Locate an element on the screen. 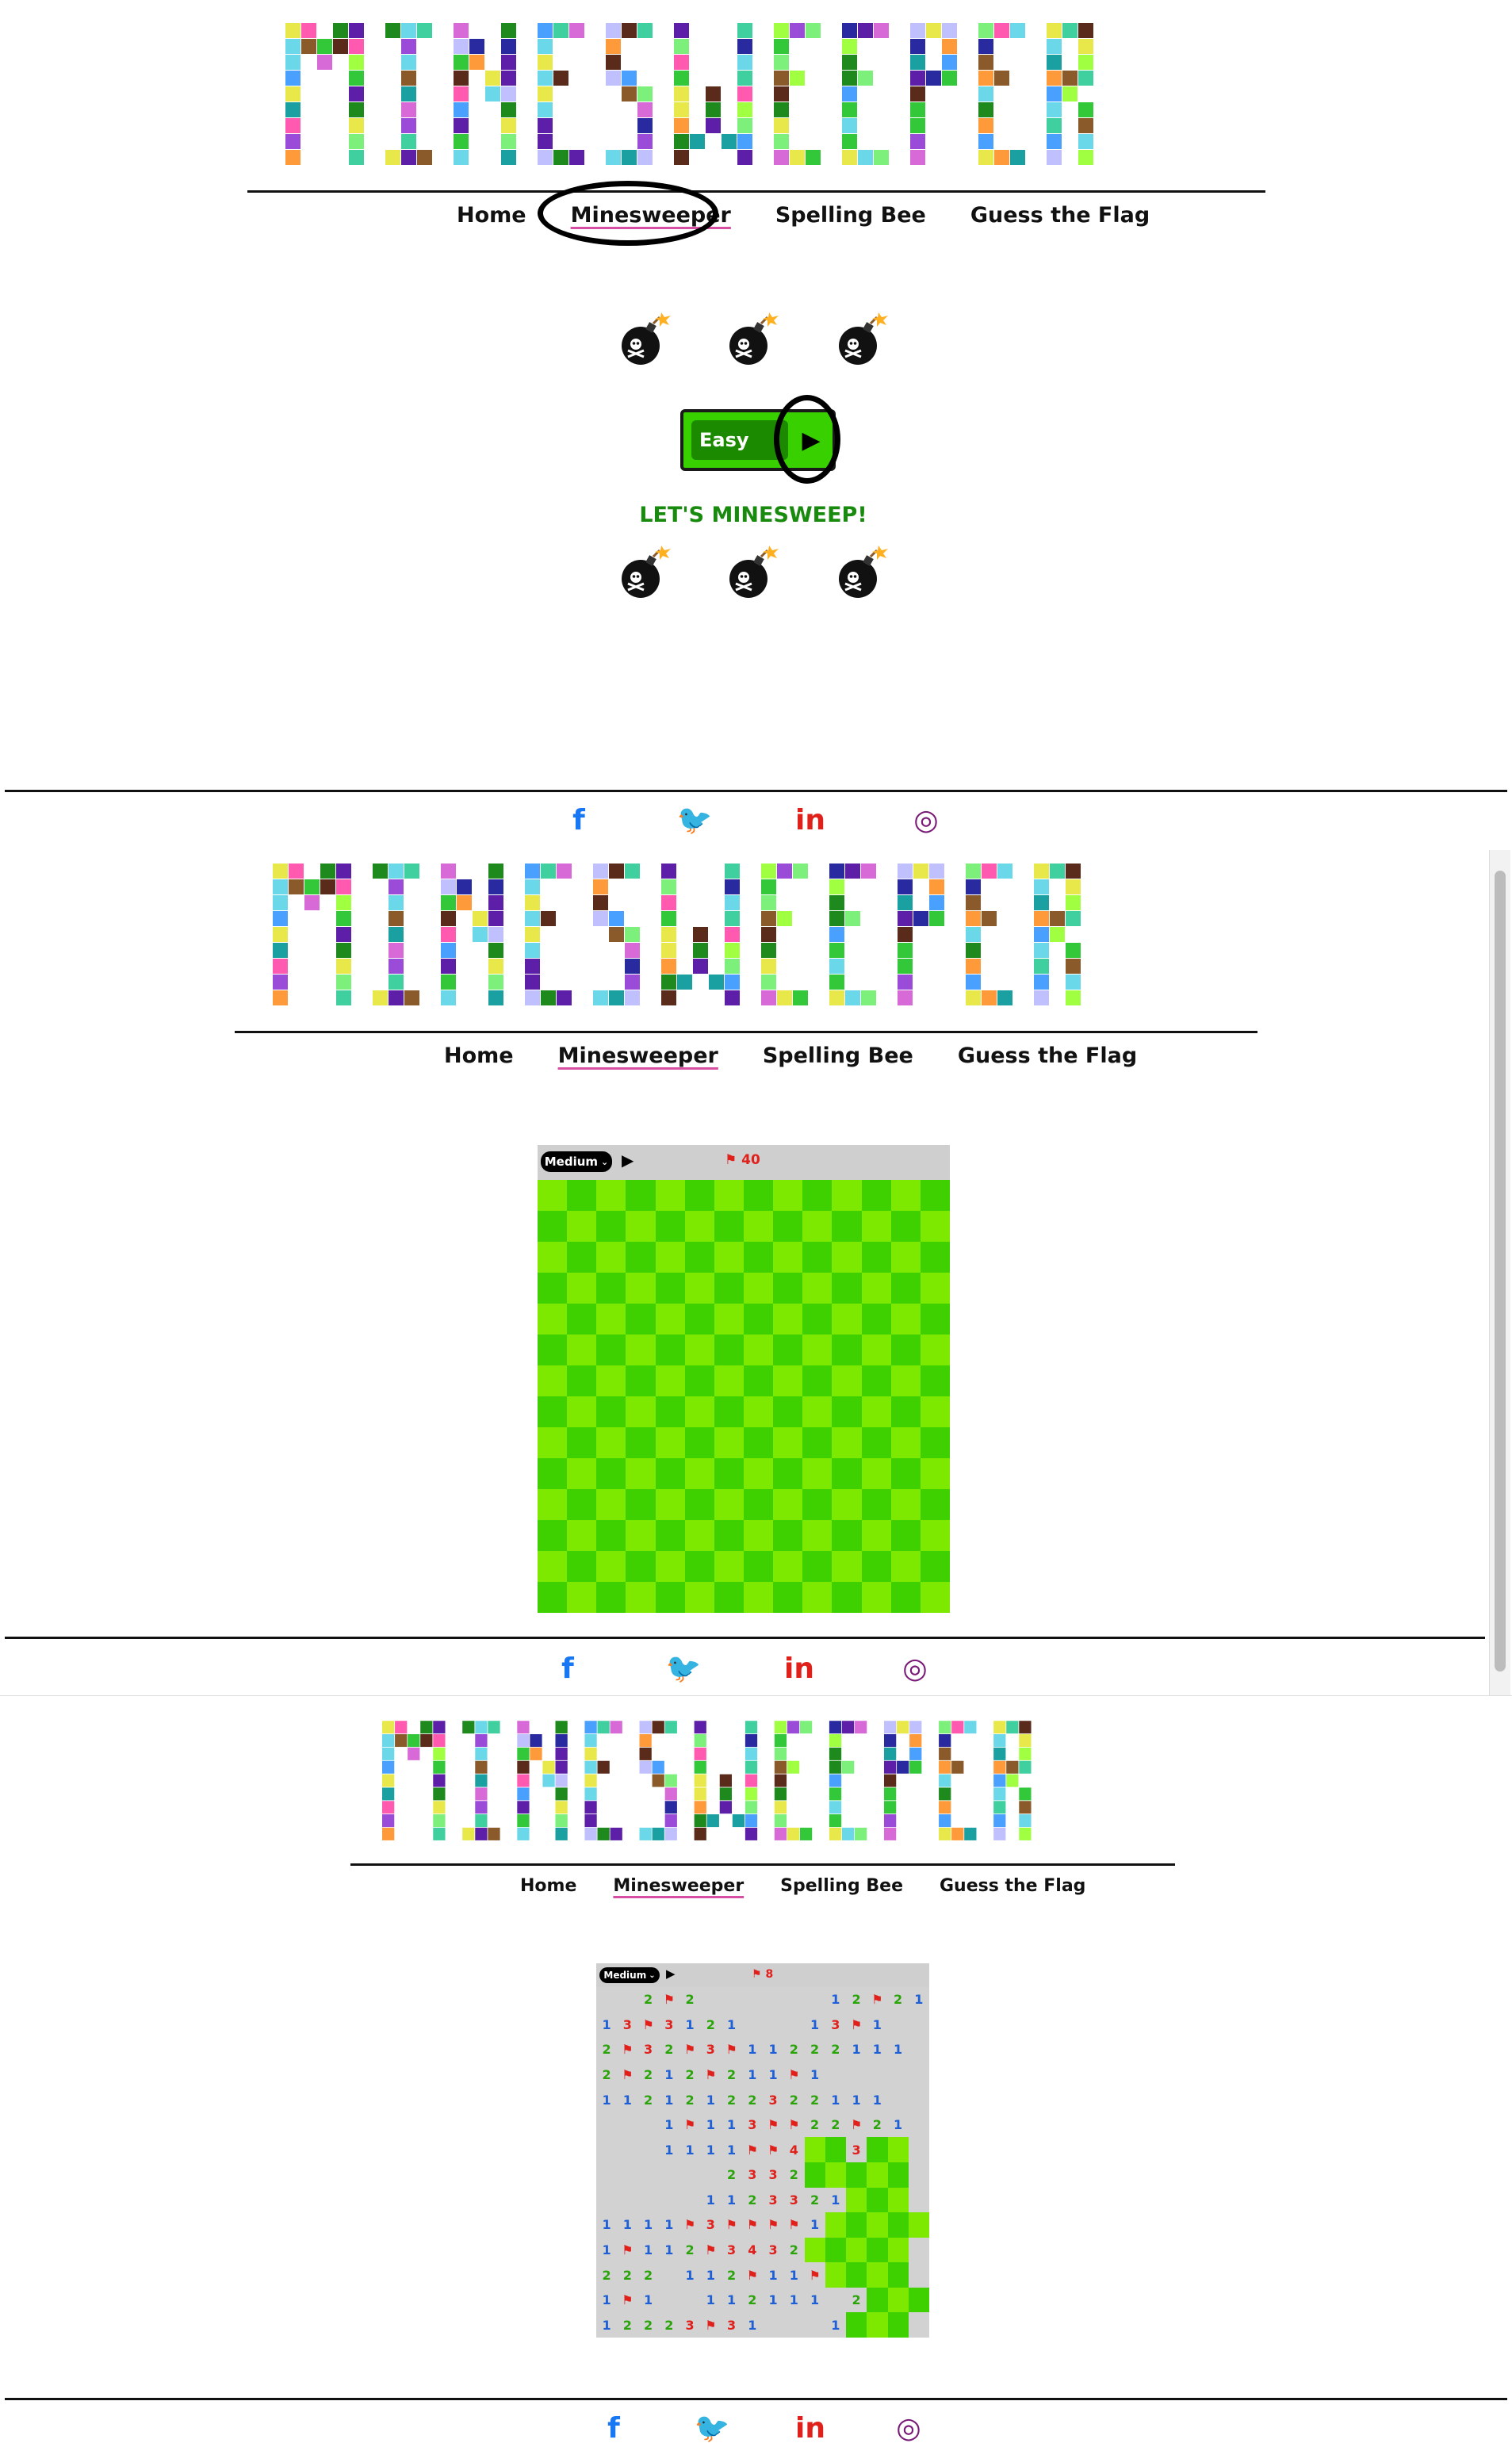  instagram-icon: ◎ is located at coordinates (927, 819).